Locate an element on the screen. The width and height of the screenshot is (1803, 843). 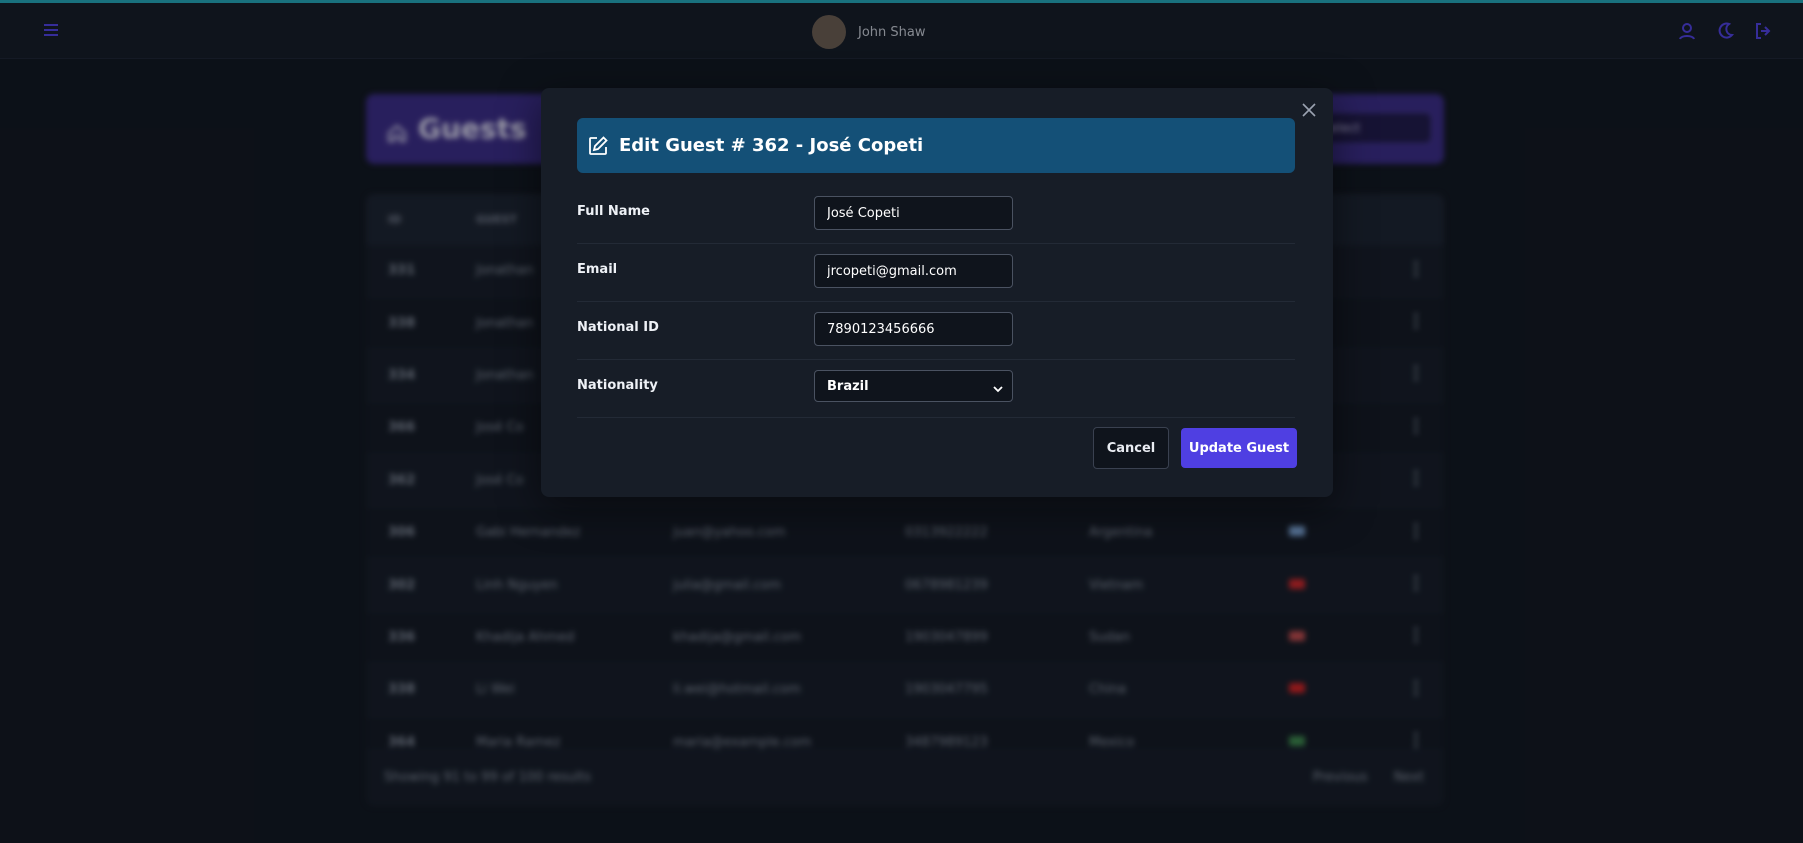
chevron-down-icon is located at coordinates (998, 386).